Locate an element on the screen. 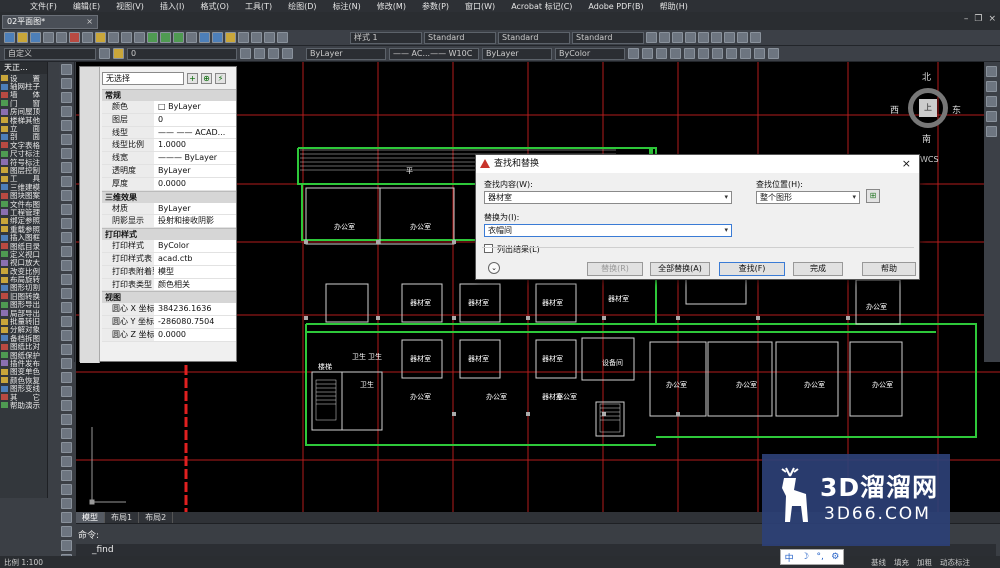 This screenshot has width=1000, height=568. property-row: 颜色 □ ByLayer is located at coordinates (169, 107).